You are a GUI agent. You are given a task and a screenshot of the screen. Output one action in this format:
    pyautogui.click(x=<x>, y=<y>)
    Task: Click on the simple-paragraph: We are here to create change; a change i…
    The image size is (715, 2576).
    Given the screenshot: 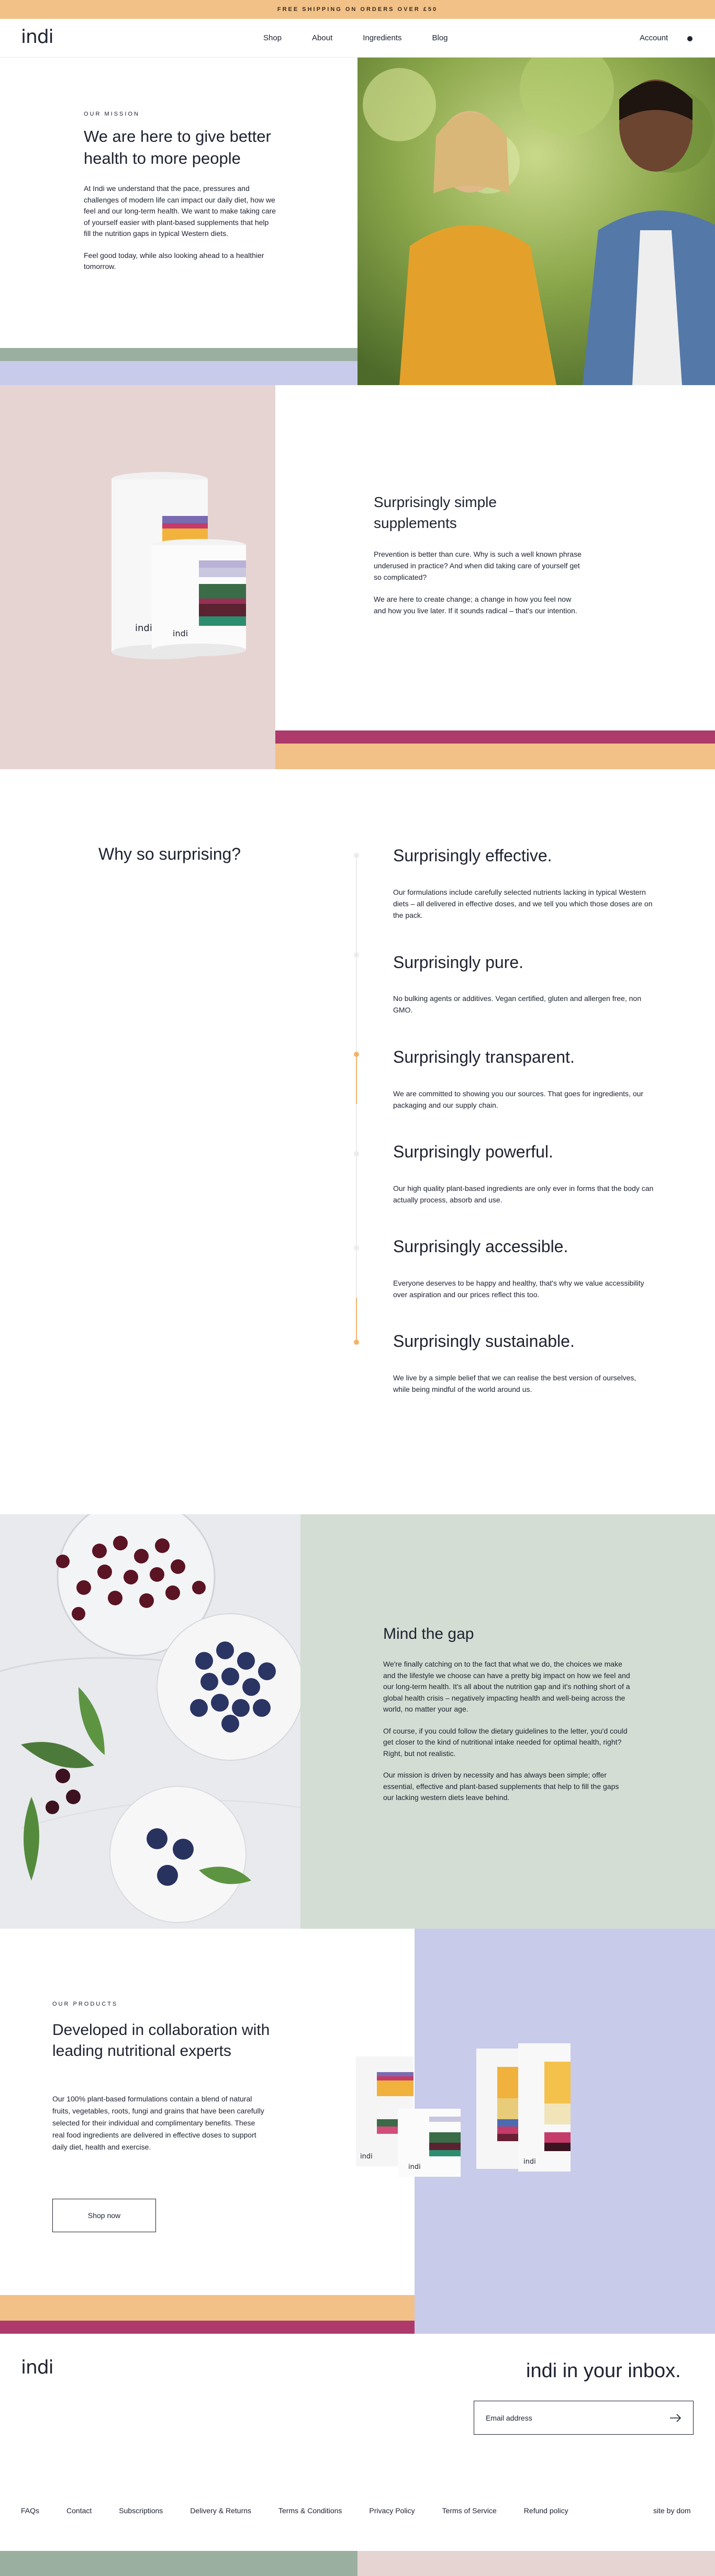 What is the action you would take?
    pyautogui.click(x=475, y=605)
    